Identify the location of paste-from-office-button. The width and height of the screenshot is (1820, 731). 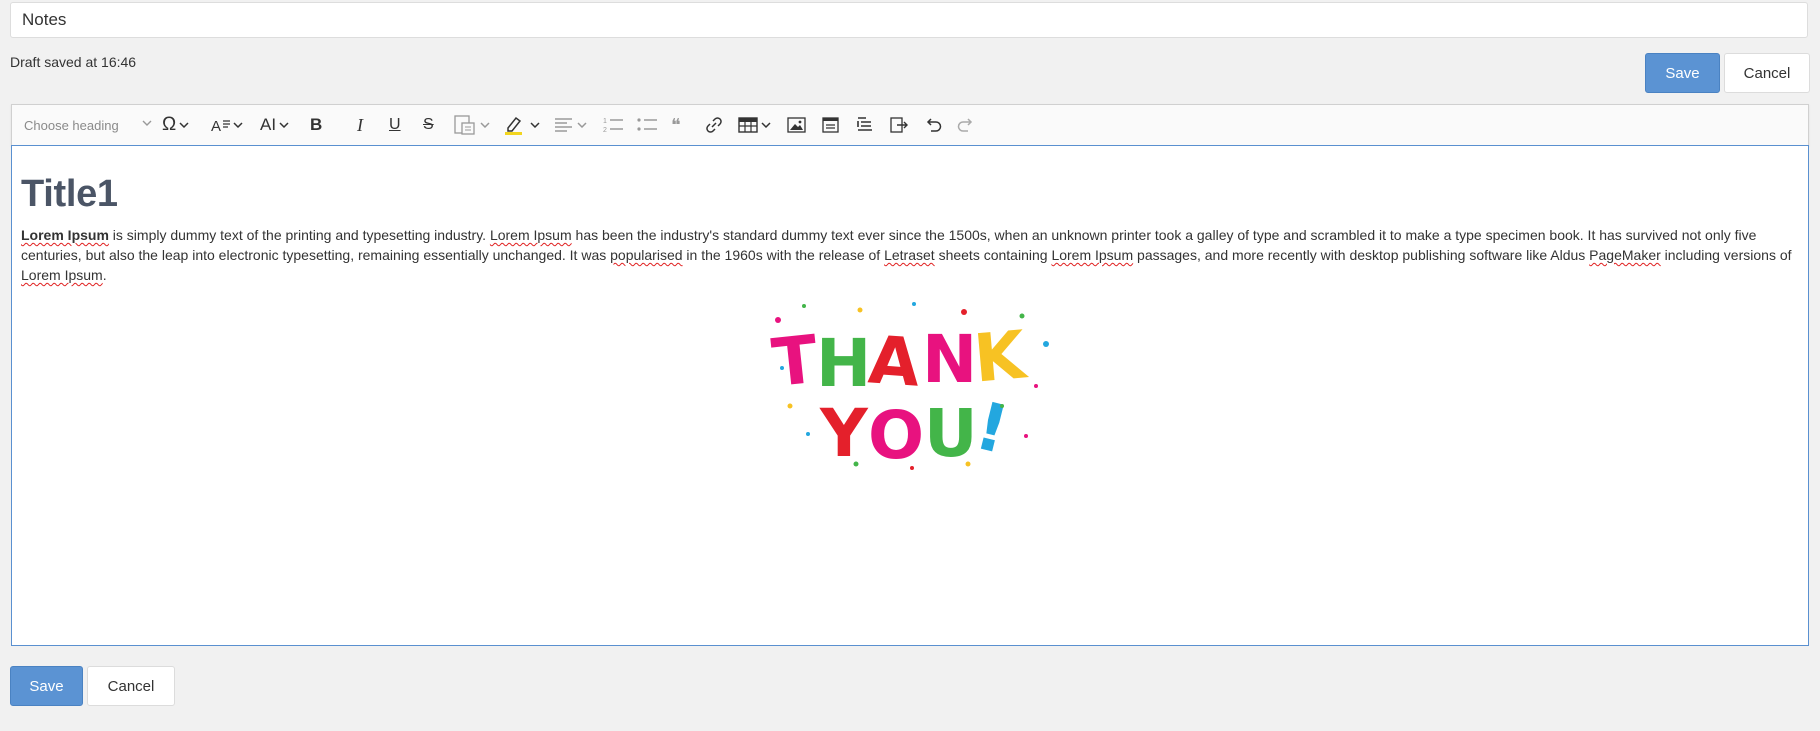
(472, 125).